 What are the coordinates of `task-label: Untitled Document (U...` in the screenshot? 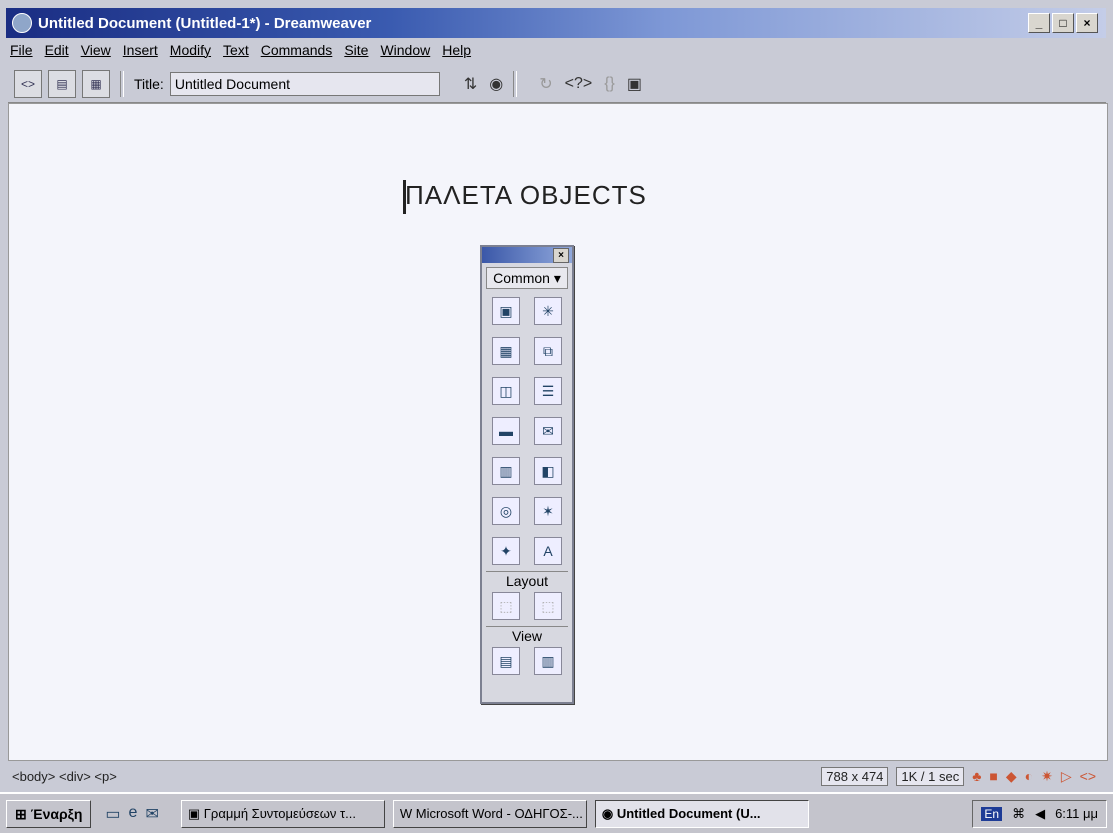 It's located at (688, 813).